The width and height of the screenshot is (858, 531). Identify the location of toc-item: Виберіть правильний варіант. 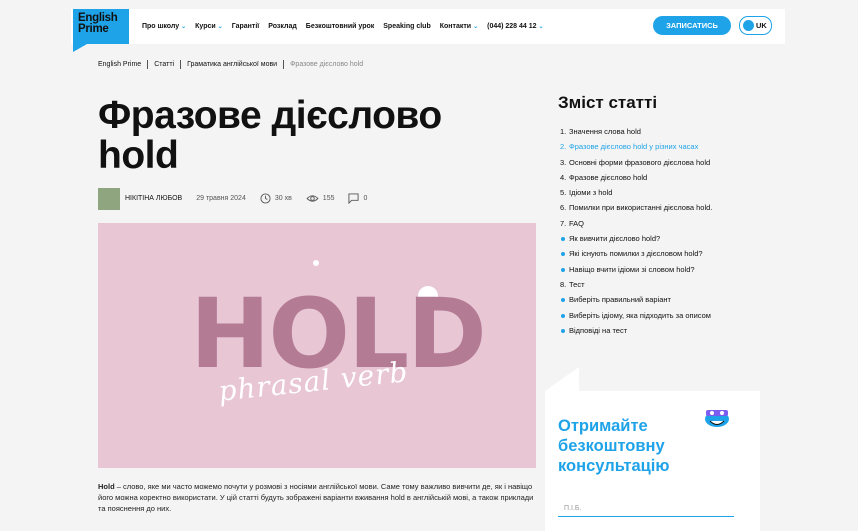
(636, 301).